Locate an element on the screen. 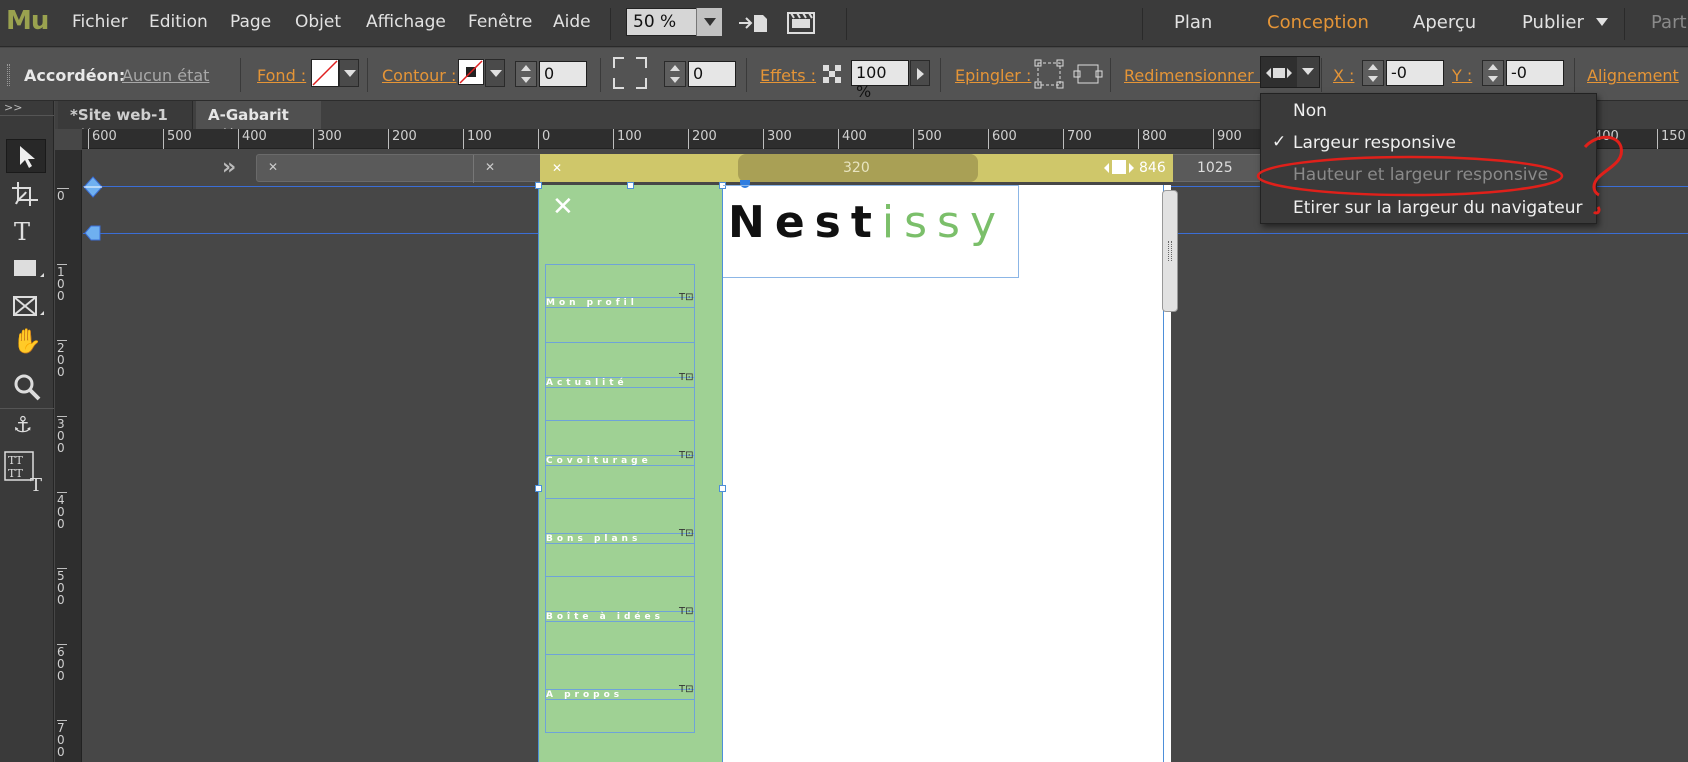  resize-mode-select is located at coordinates (1290, 72).